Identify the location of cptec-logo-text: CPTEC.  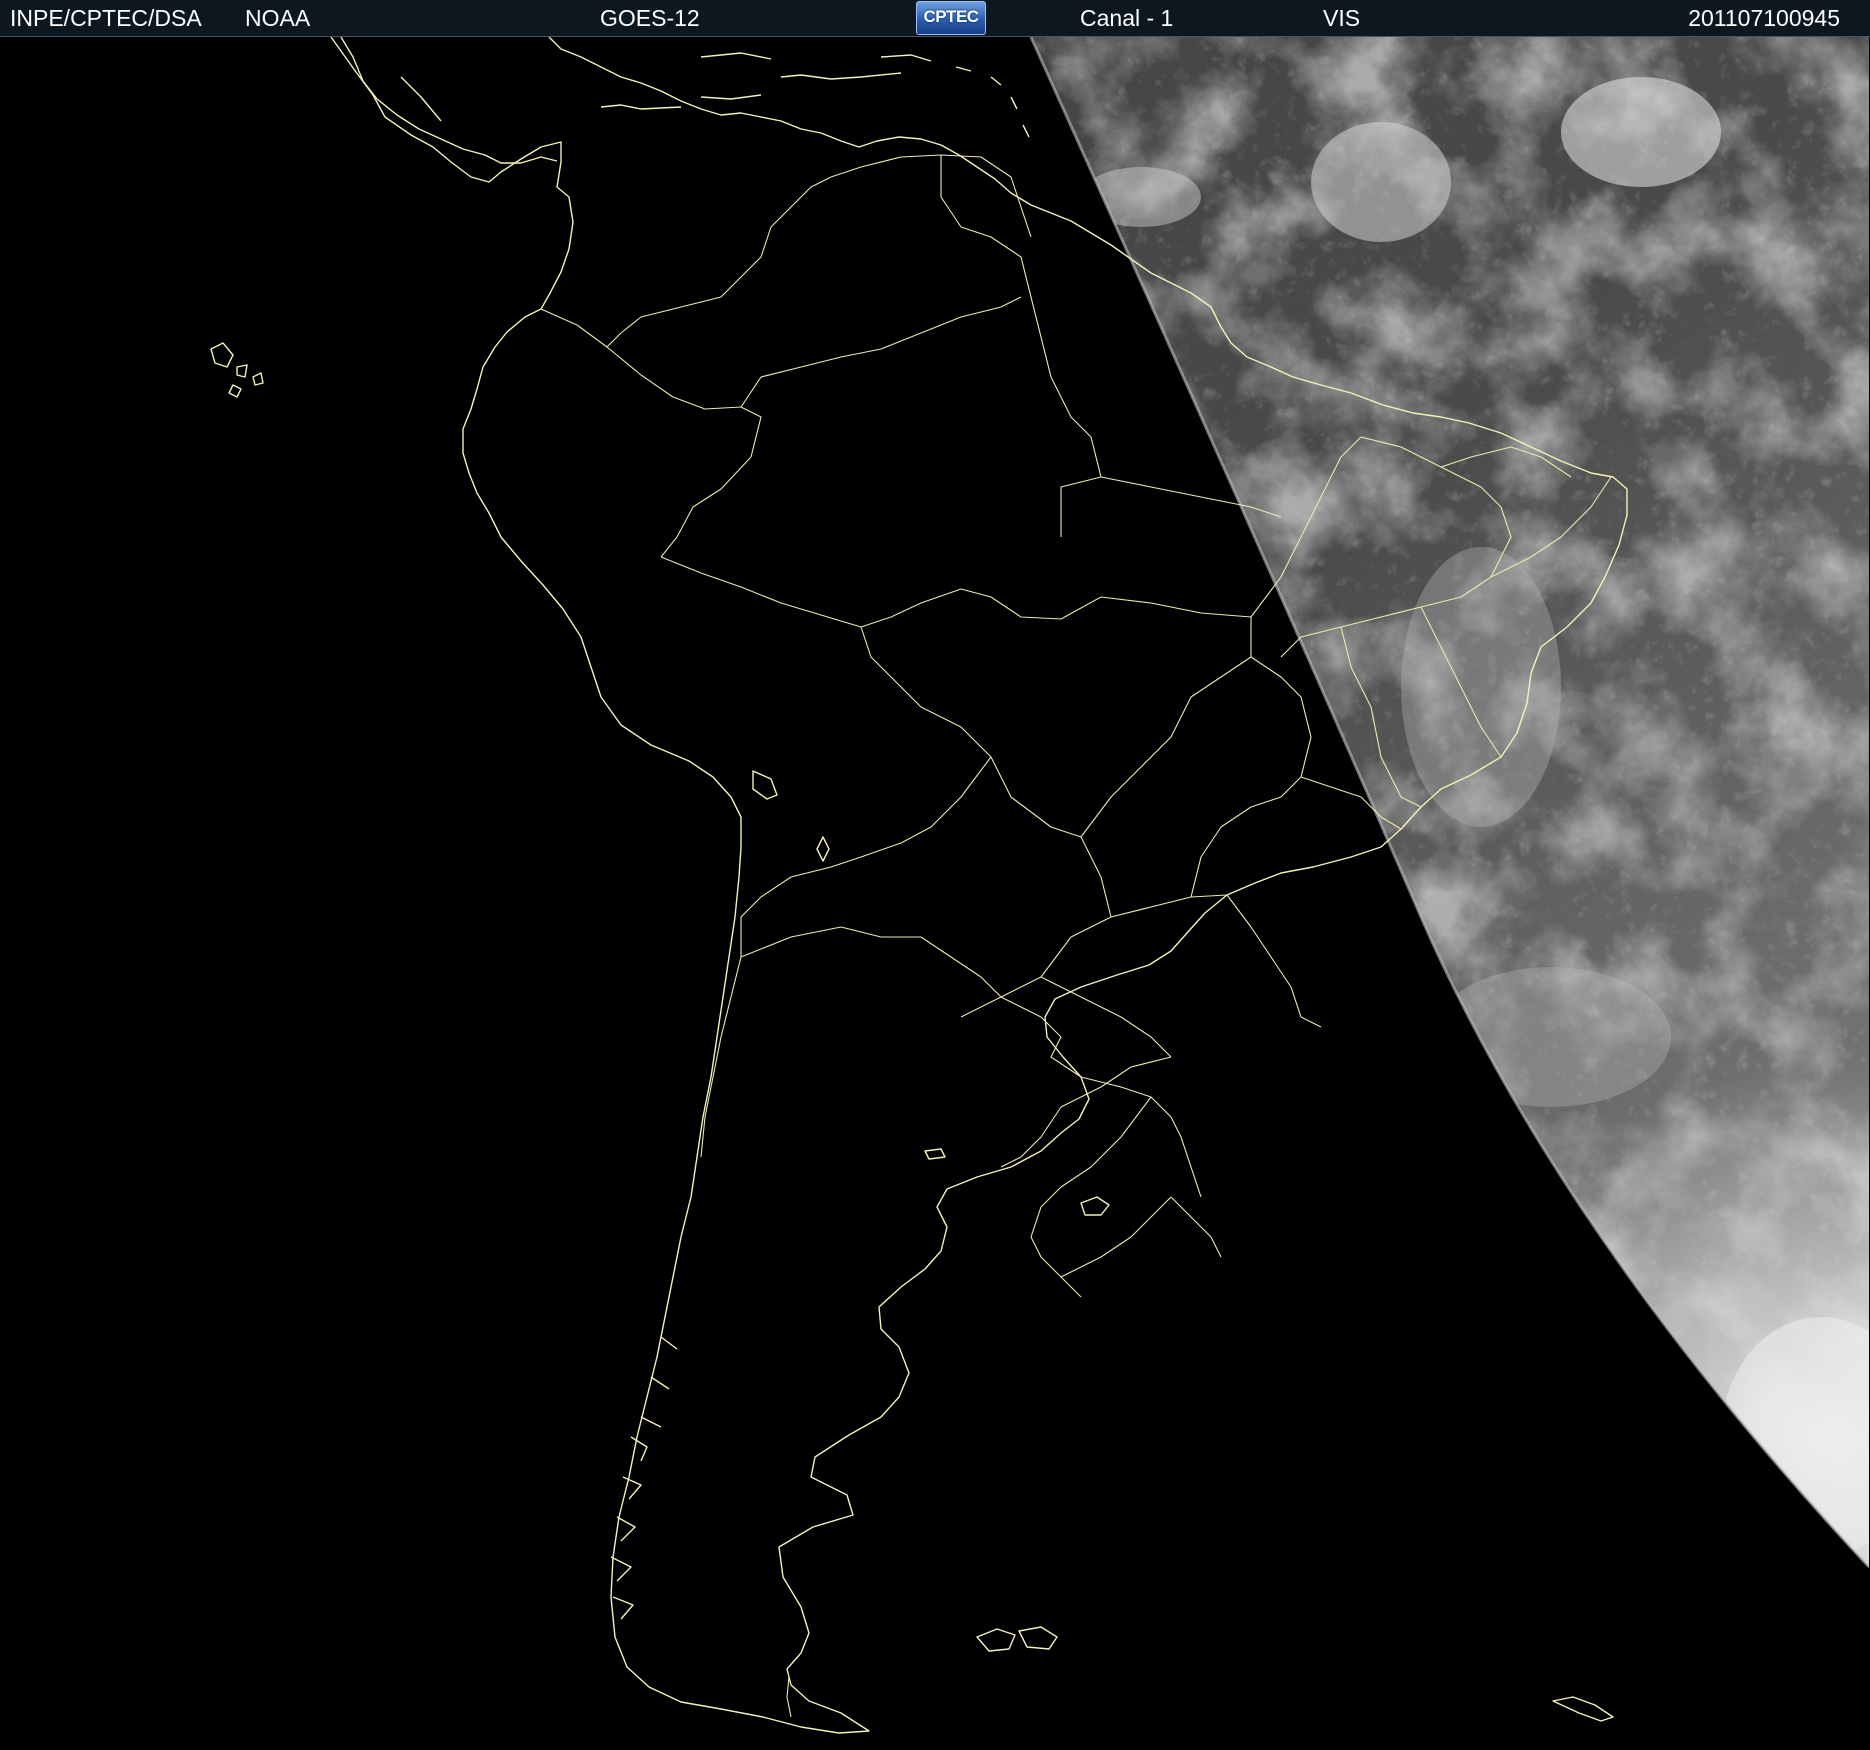
(951, 16).